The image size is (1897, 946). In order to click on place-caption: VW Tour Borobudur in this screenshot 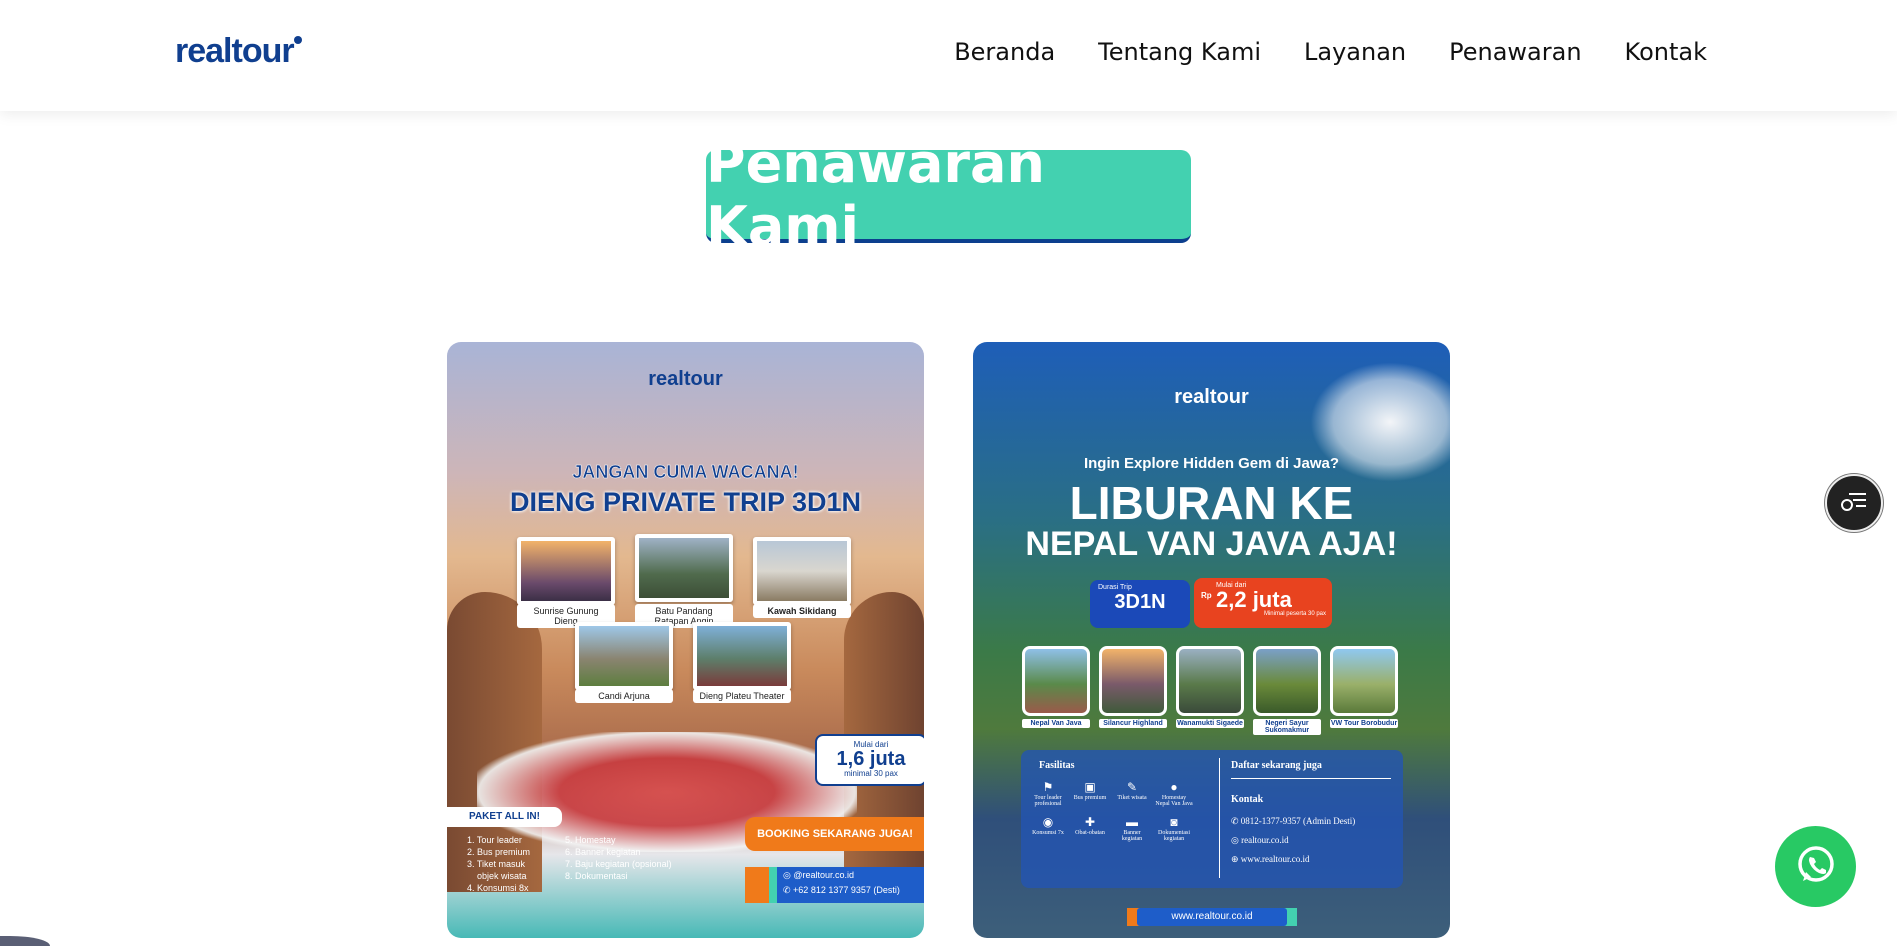, I will do `click(1364, 723)`.